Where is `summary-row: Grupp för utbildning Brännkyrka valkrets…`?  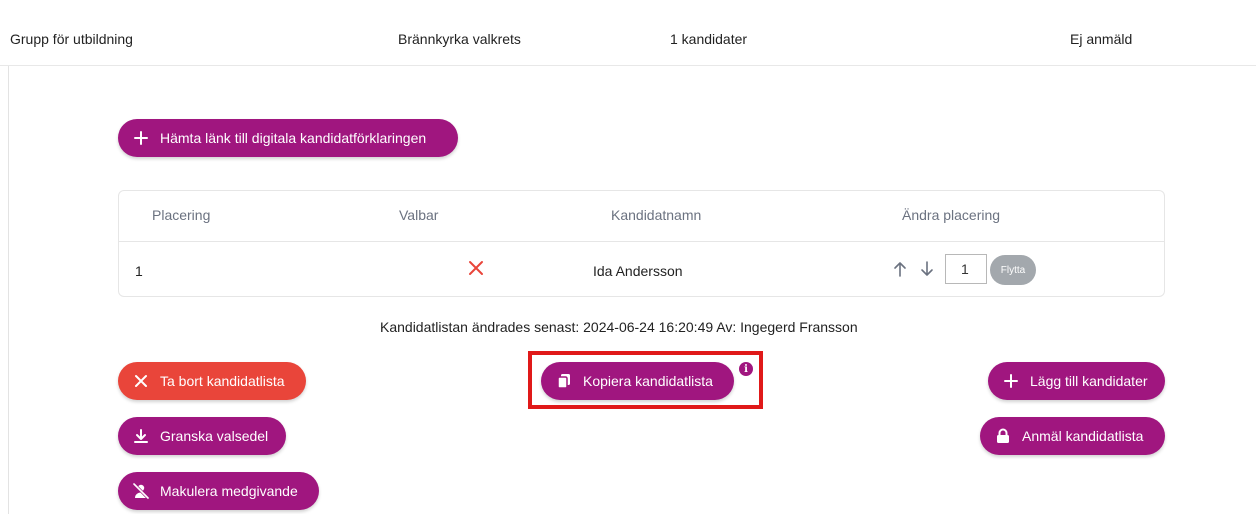
summary-row: Grupp för utbildning Brännkyrka valkrets… is located at coordinates (628, 33).